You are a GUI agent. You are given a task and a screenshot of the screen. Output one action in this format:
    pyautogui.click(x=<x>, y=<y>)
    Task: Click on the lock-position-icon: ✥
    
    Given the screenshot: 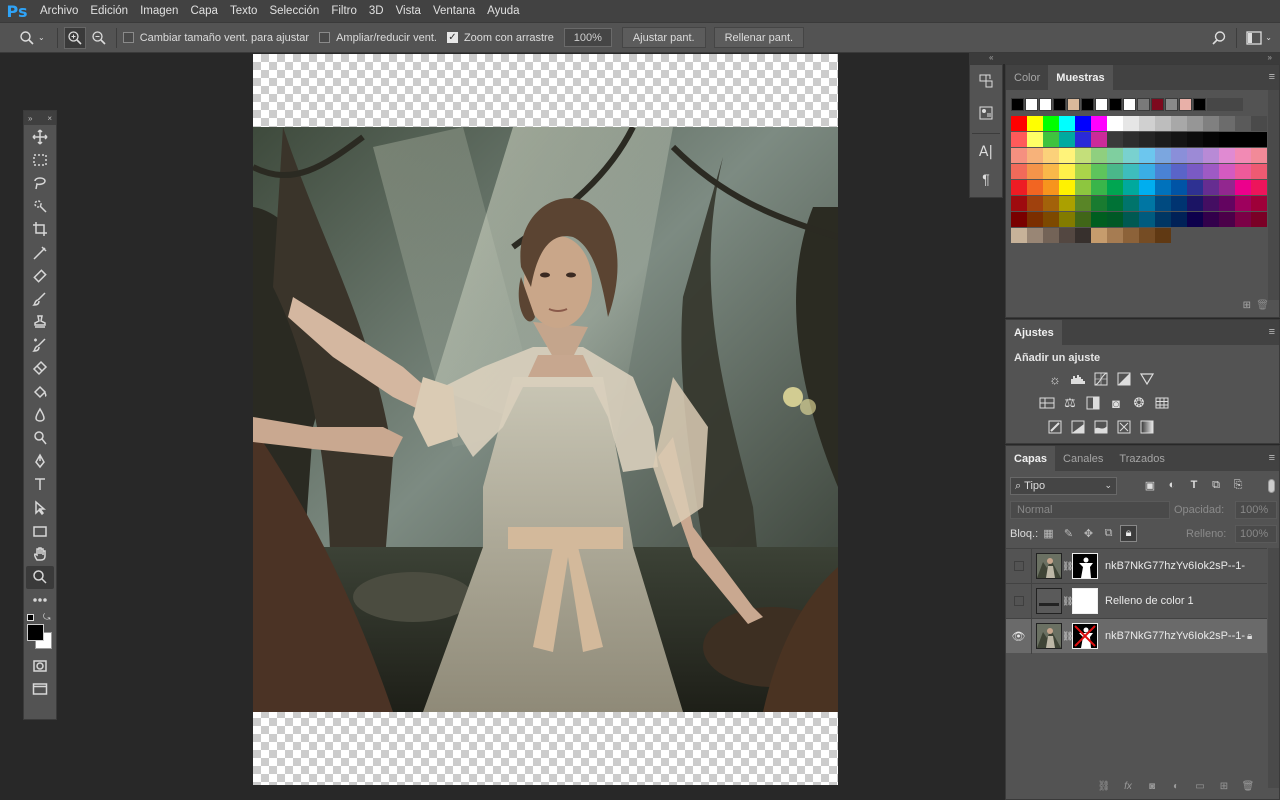 What is the action you would take?
    pyautogui.click(x=1088, y=533)
    